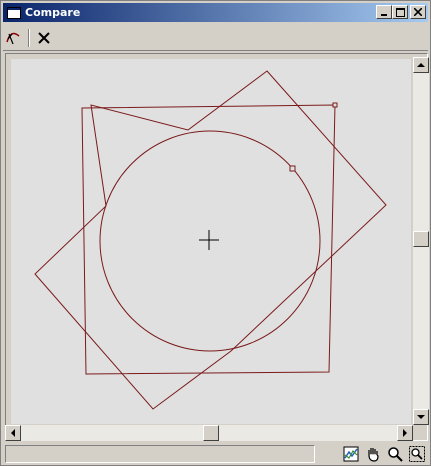  I want to click on minimize-icon, so click(384, 15).